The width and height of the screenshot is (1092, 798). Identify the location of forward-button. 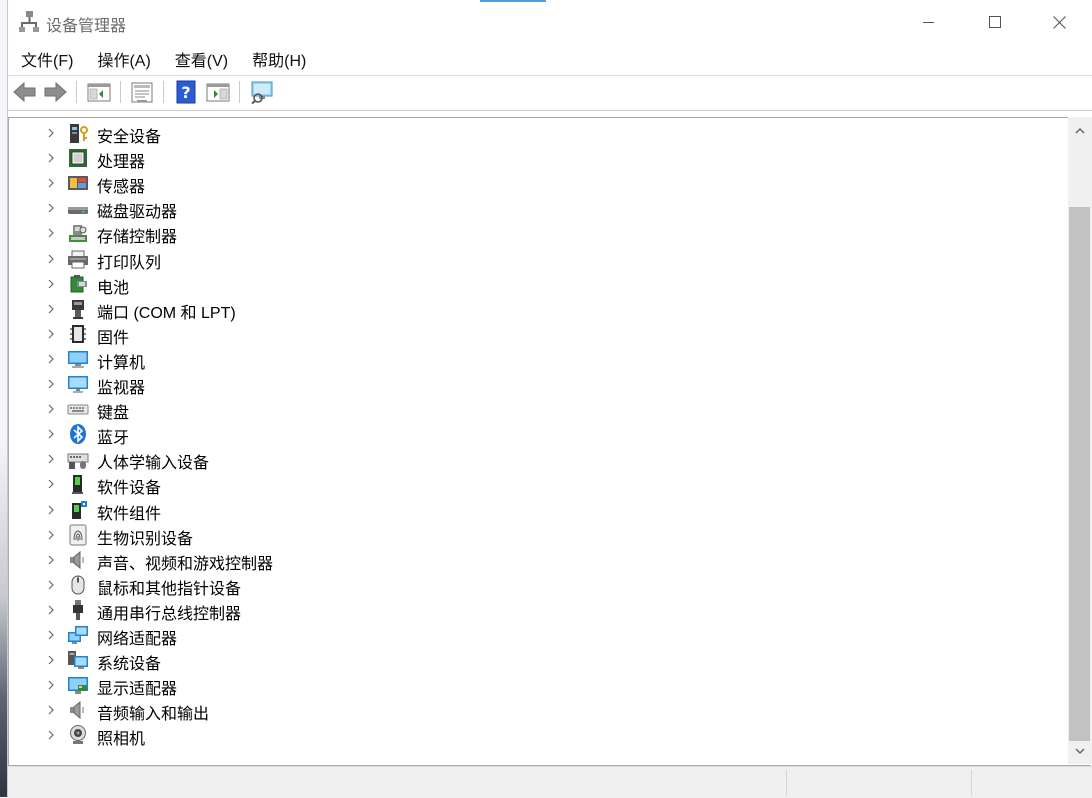
(55, 92).